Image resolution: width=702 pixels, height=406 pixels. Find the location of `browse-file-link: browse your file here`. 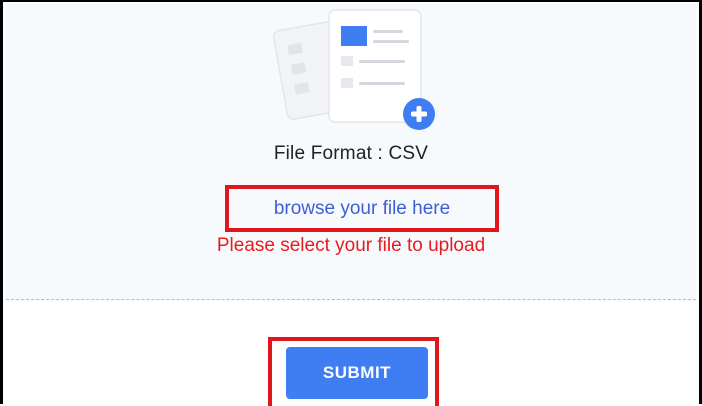

browse-file-link: browse your file here is located at coordinates (362, 208).